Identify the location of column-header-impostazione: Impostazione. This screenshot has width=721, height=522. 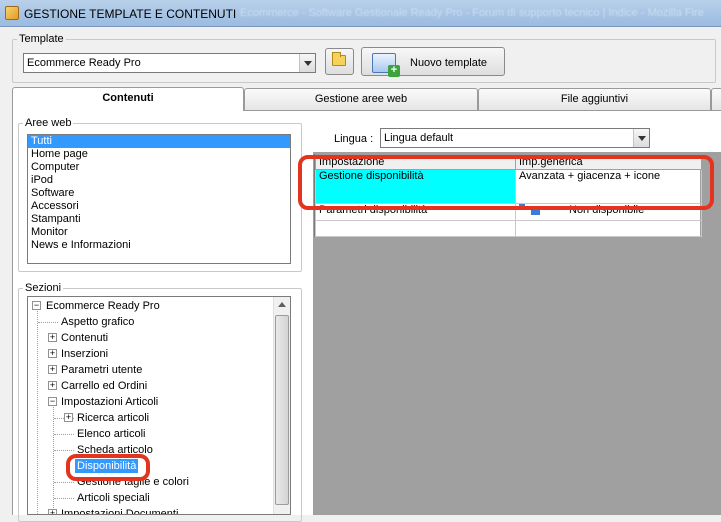
(415, 162).